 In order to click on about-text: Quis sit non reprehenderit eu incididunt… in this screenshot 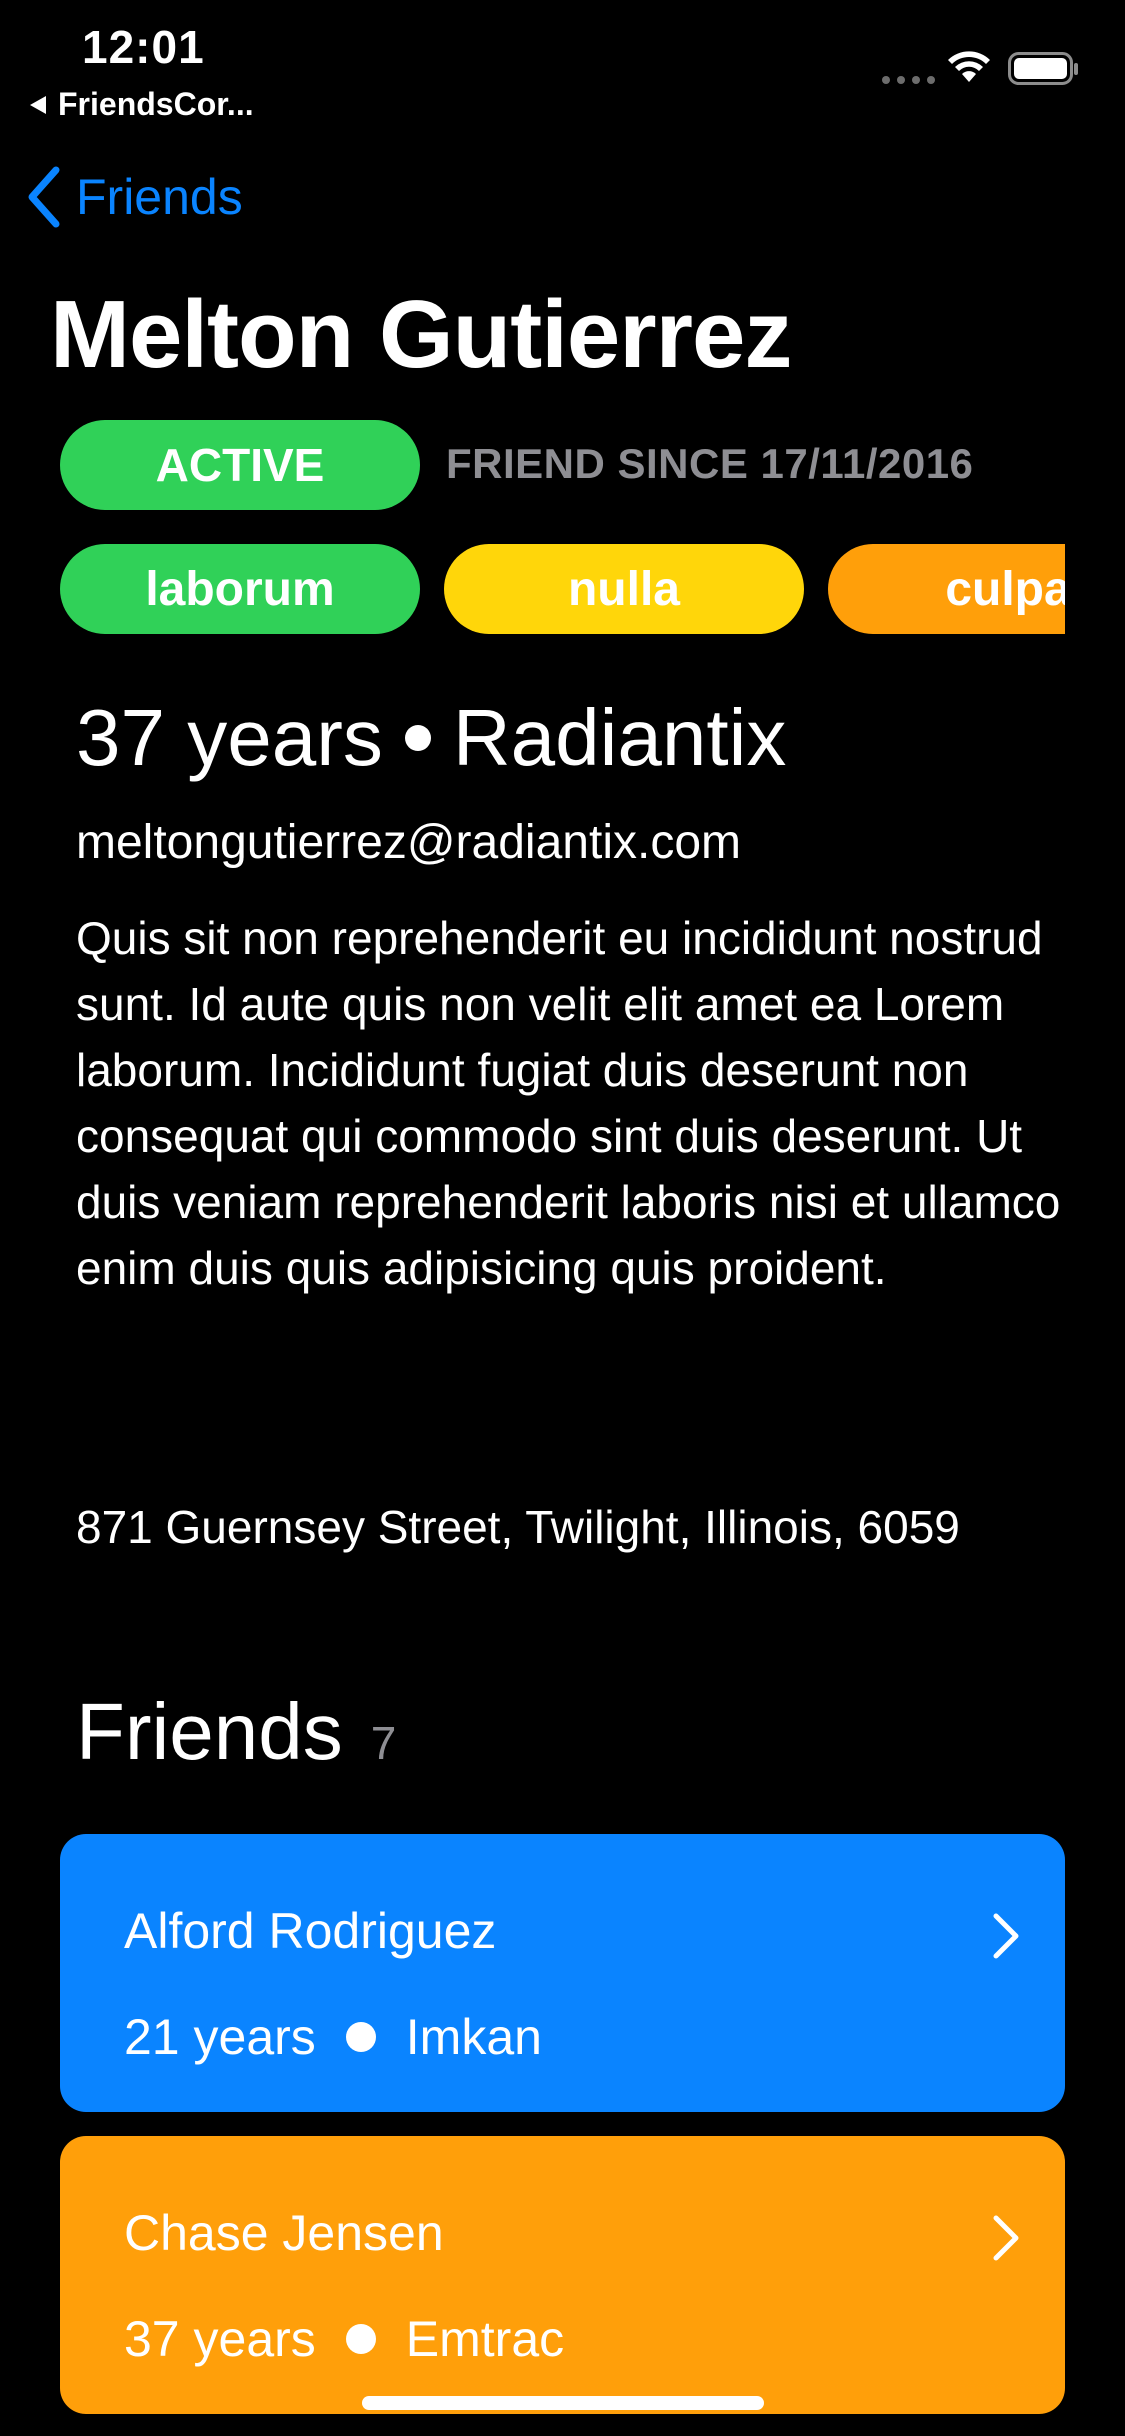, I will do `click(568, 1103)`.